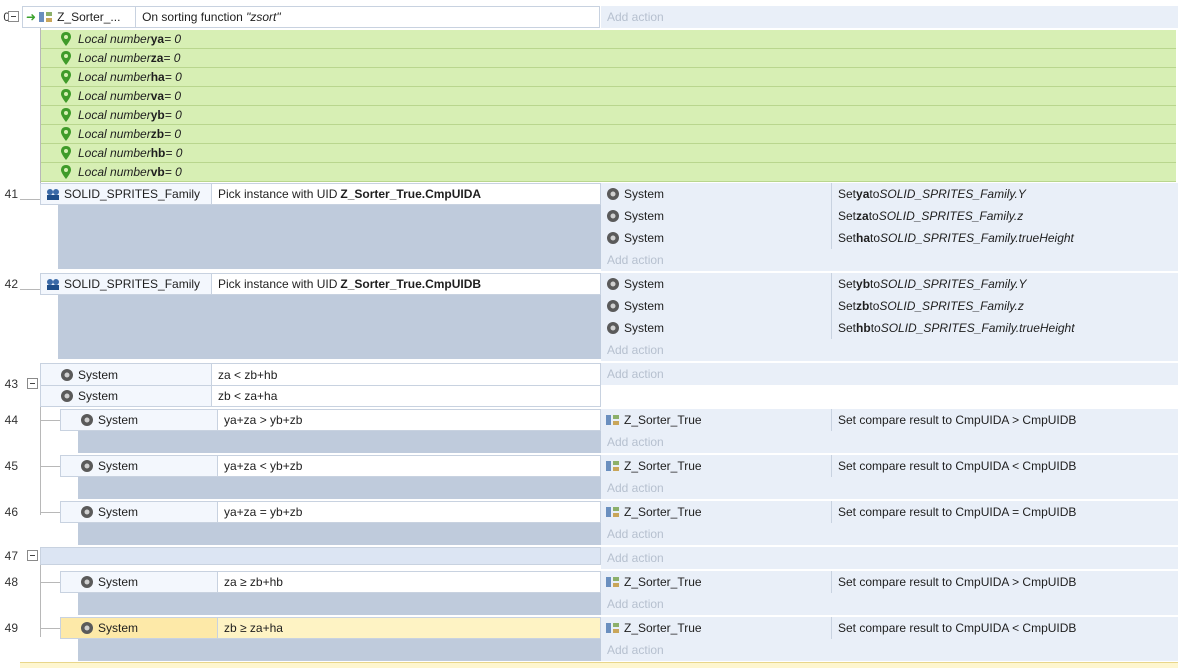  Describe the element at coordinates (608, 77) in the screenshot. I see `local-variable-row: Local number ha = 0` at that location.